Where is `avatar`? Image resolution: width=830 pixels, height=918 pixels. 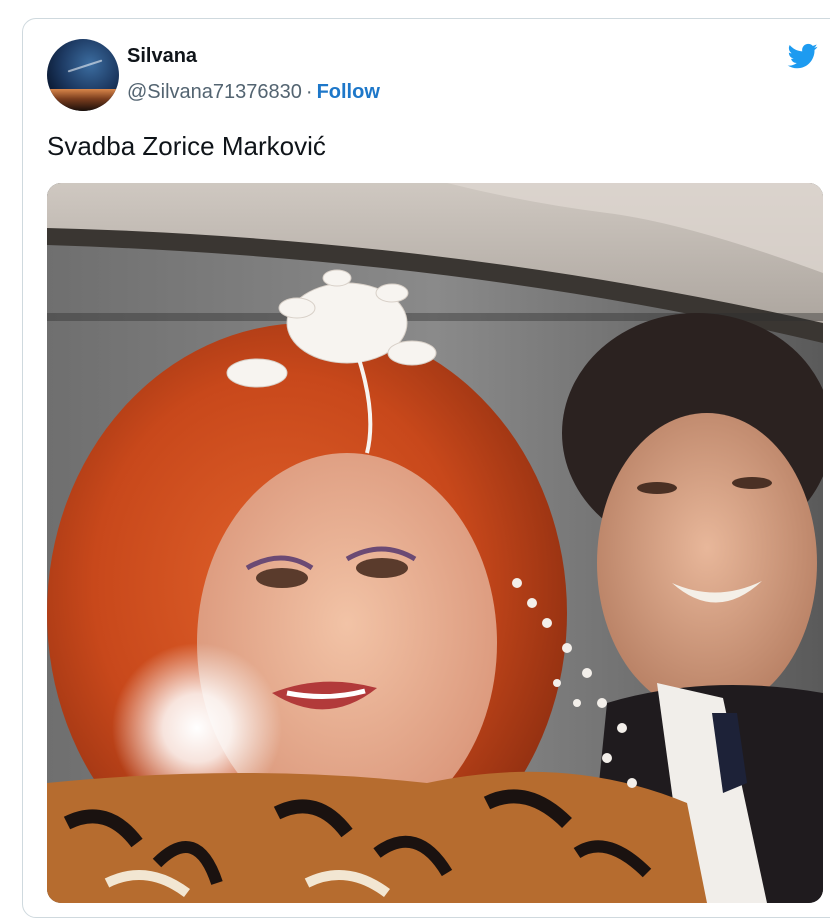
avatar is located at coordinates (83, 75).